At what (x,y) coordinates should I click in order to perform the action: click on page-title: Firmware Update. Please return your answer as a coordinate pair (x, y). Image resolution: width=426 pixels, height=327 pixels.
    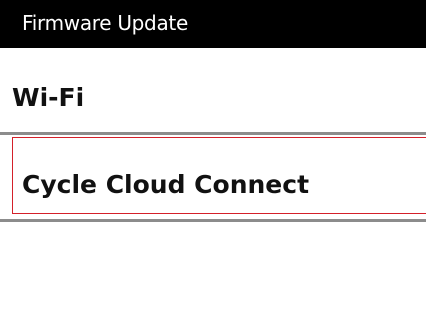
    Looking at the image, I should click on (213, 24).